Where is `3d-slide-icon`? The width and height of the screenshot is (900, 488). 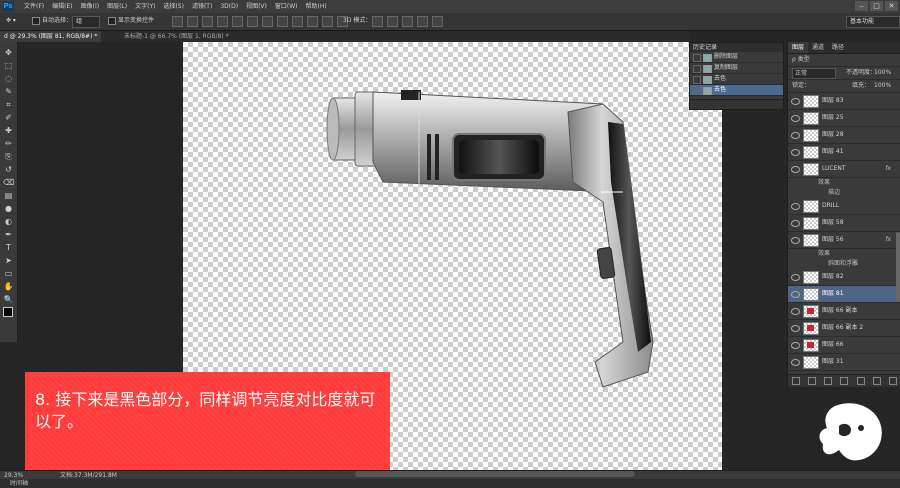
3d-slide-icon is located at coordinates (422, 21).